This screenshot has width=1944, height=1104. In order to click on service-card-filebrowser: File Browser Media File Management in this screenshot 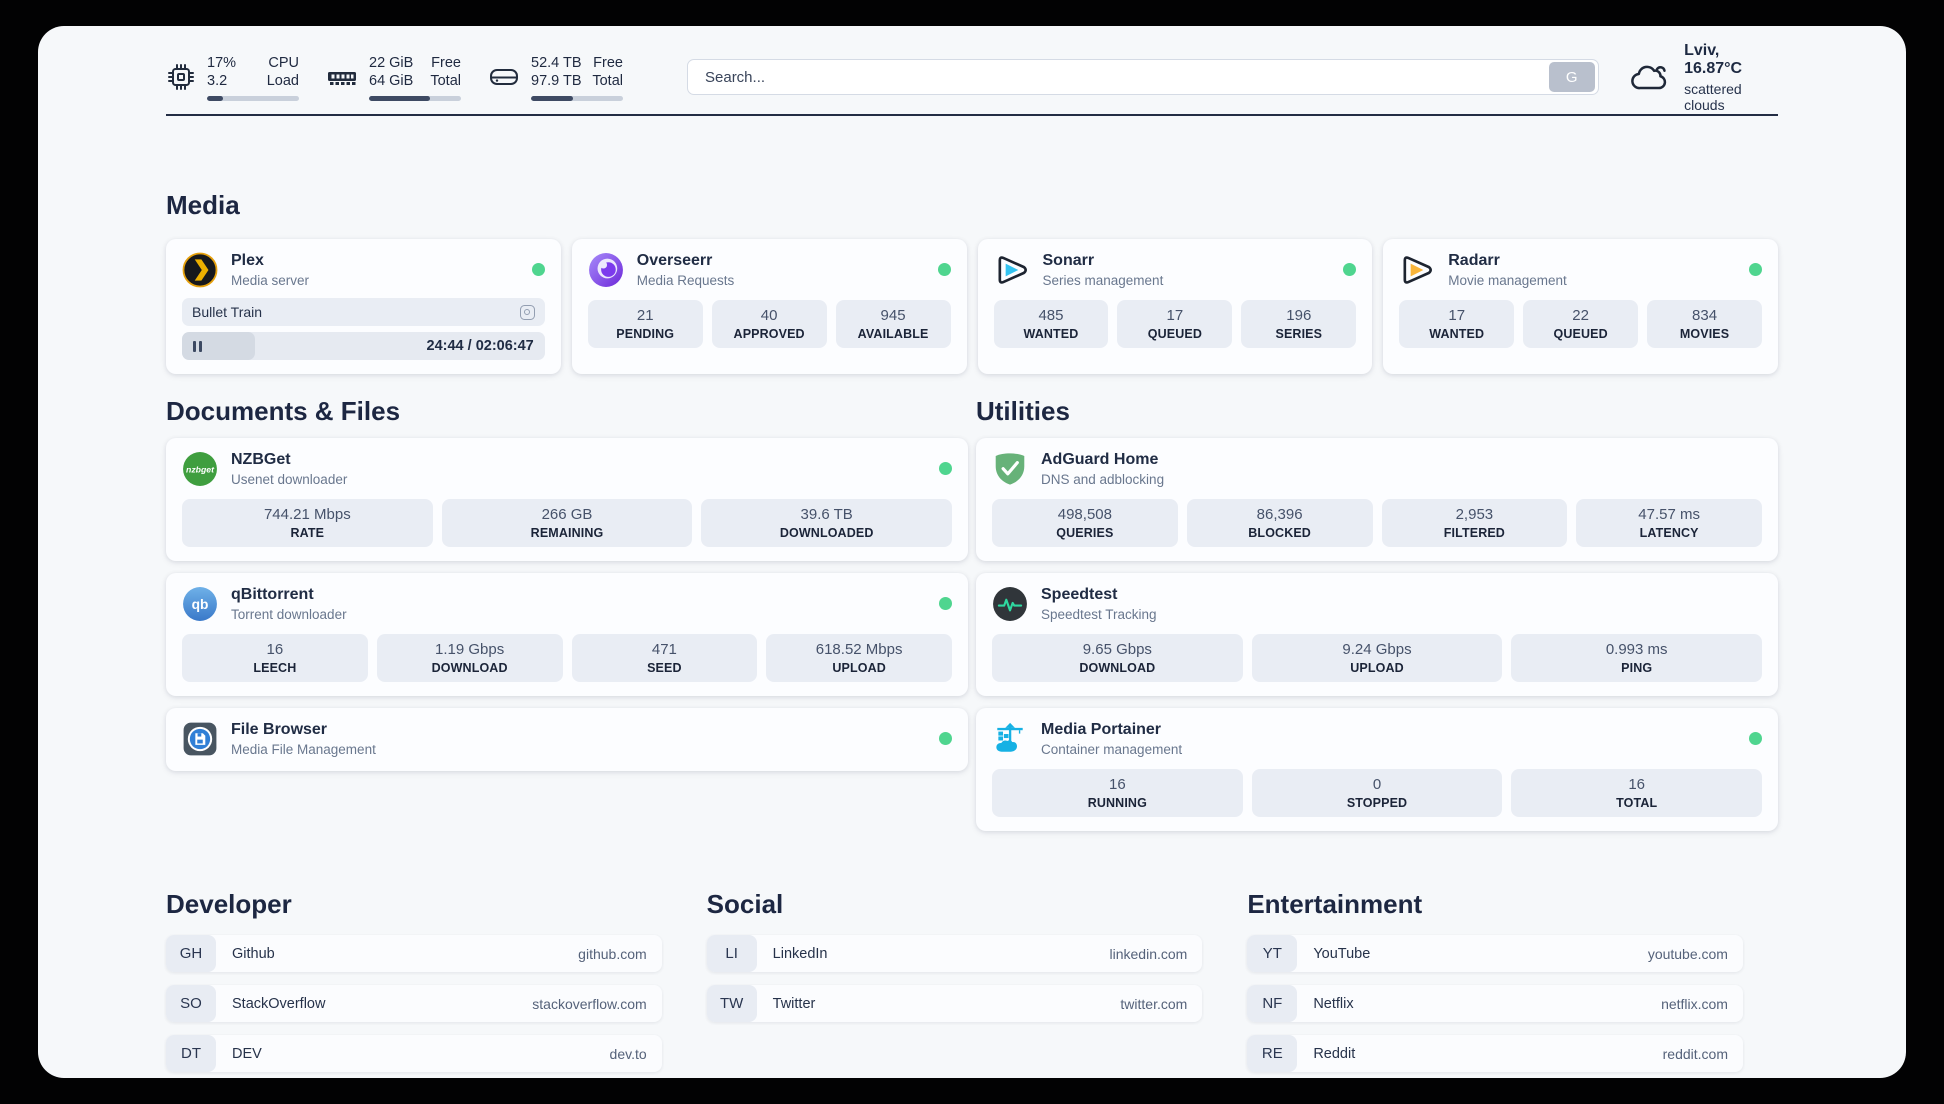, I will do `click(567, 739)`.